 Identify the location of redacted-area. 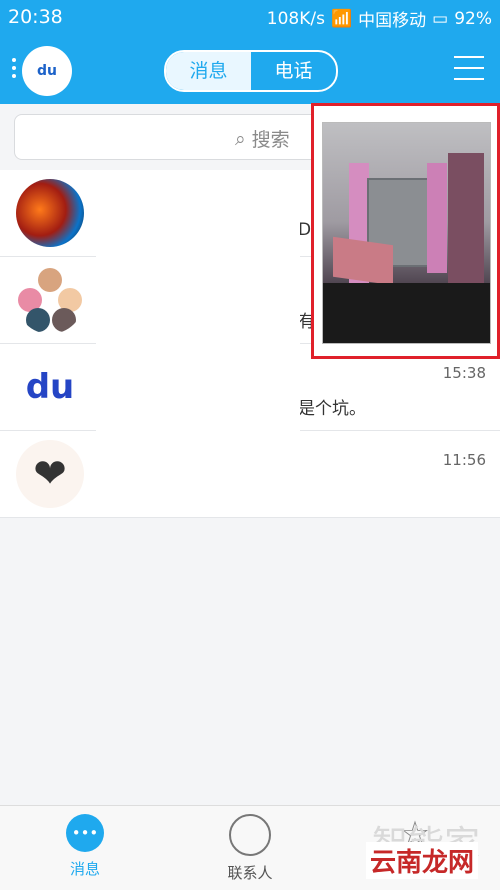
(198, 302).